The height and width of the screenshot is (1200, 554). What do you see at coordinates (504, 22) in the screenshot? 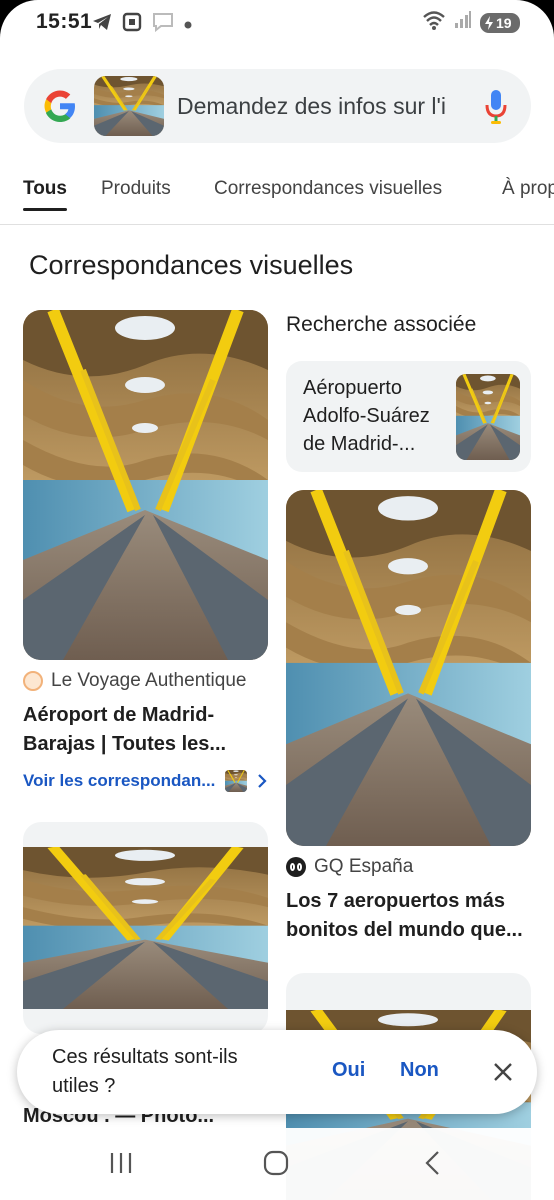
I see `battery-level: 19` at bounding box center [504, 22].